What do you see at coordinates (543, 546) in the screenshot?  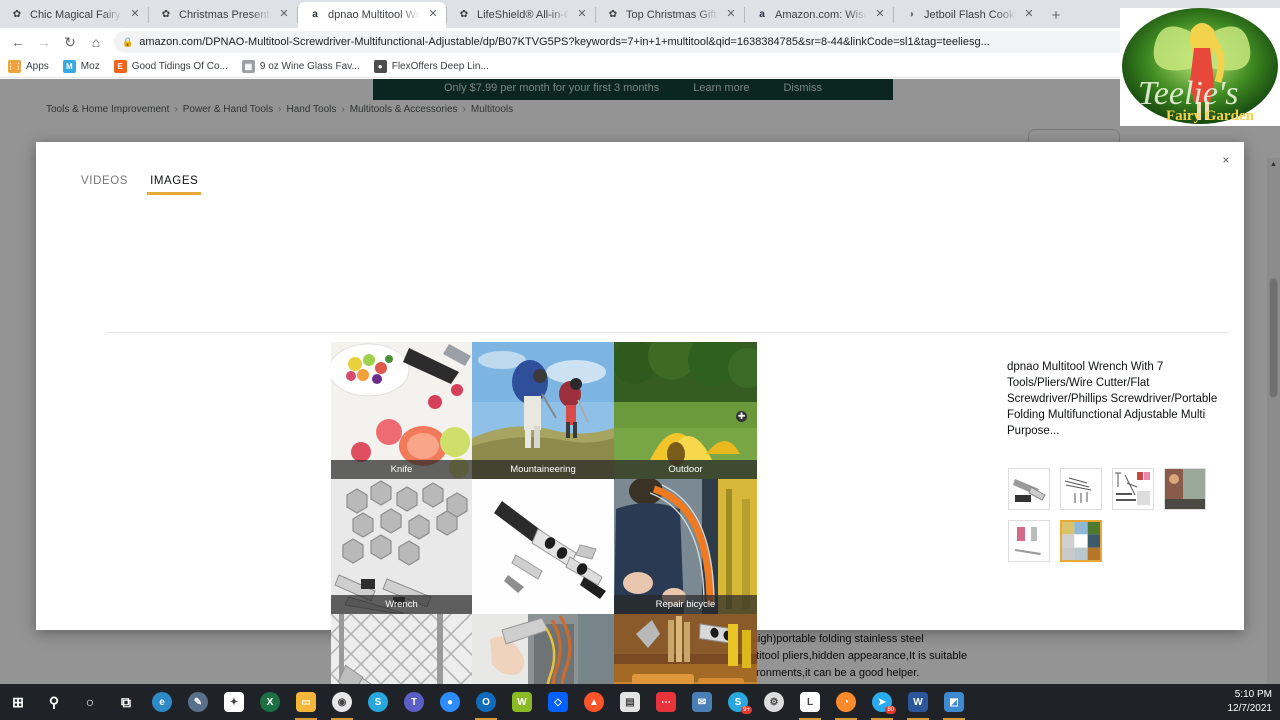 I see `grid-image-product` at bounding box center [543, 546].